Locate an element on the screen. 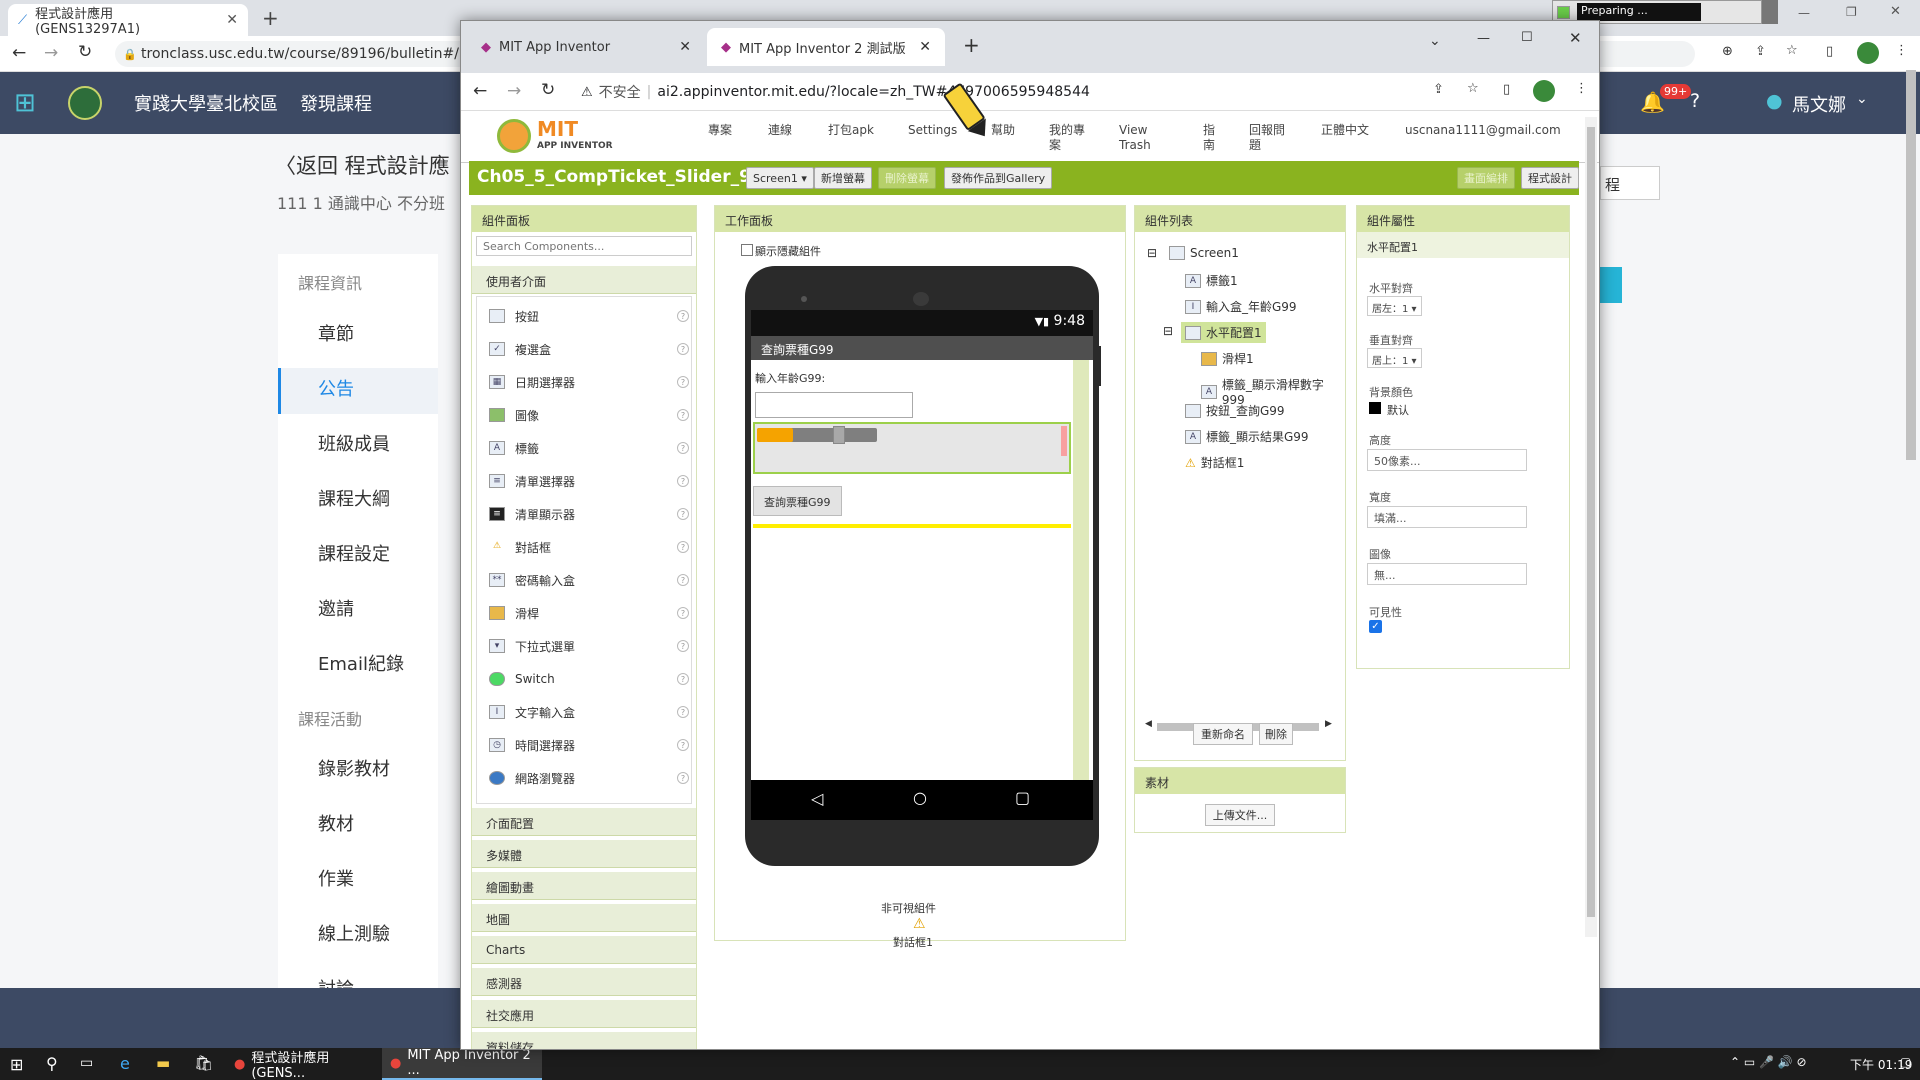 The height and width of the screenshot is (1080, 1920). menu-settings: Settings is located at coordinates (932, 130).